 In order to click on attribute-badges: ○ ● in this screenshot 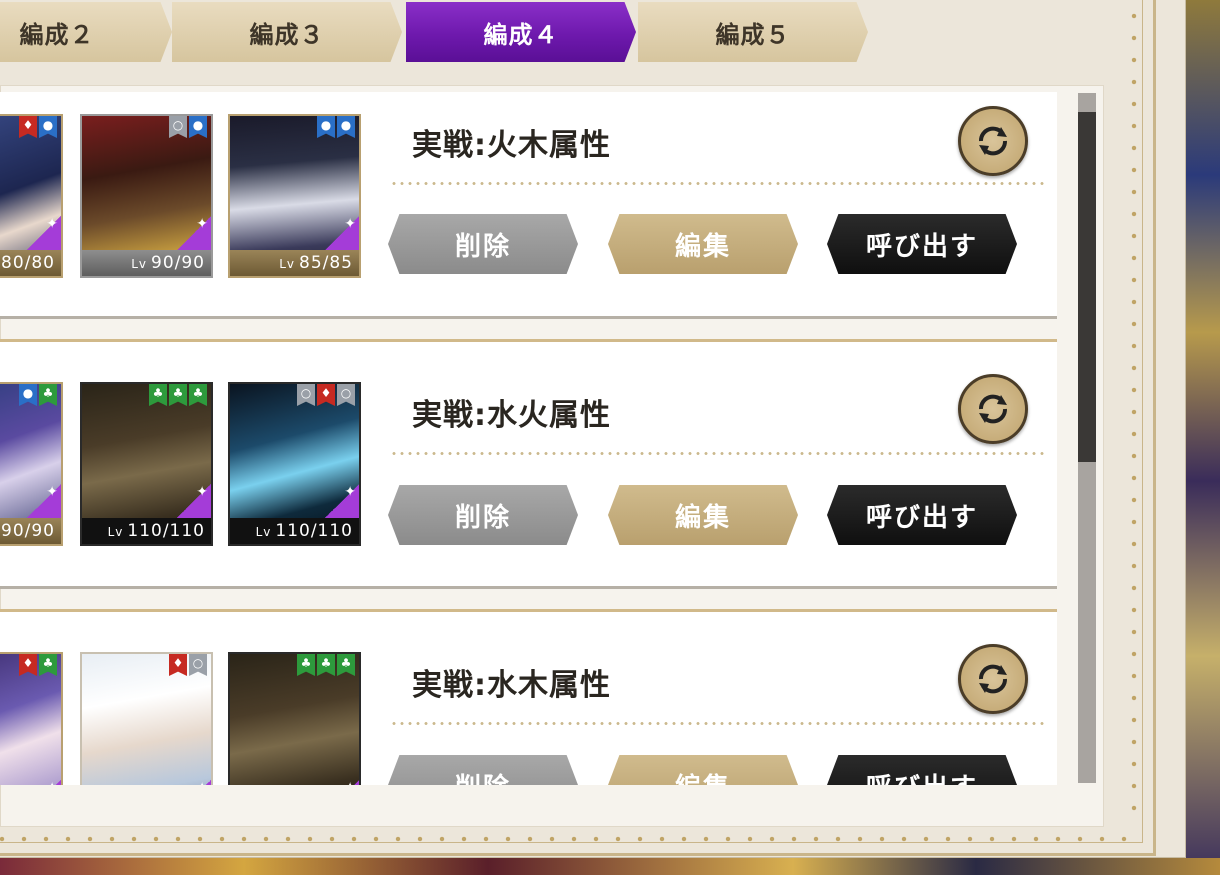, I will do `click(188, 127)`.